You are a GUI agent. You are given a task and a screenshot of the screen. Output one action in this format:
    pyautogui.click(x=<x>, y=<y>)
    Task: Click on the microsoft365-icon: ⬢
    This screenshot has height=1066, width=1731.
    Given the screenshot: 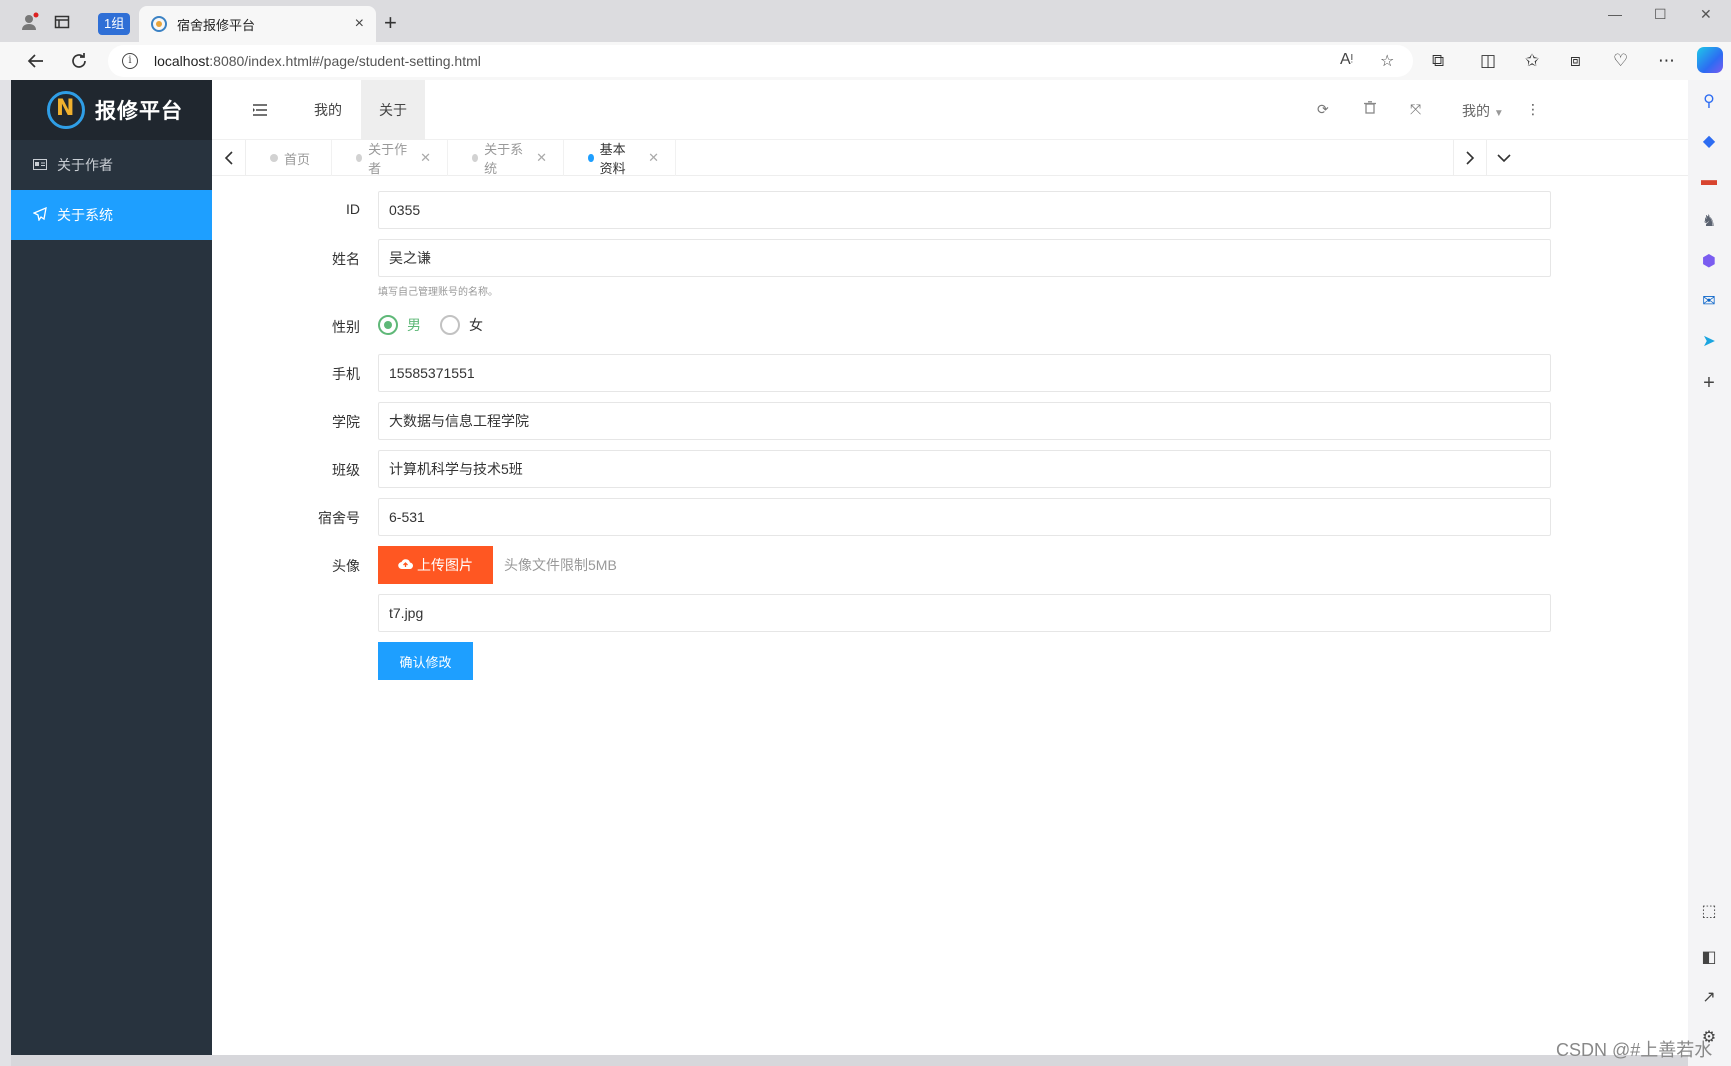 What is the action you would take?
    pyautogui.click(x=1709, y=261)
    